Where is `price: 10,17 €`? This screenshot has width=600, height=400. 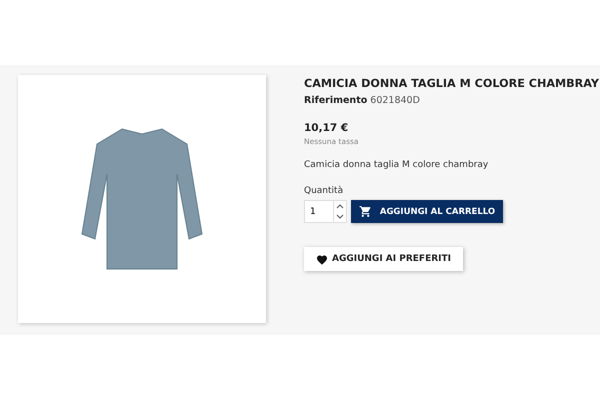
price: 10,17 € is located at coordinates (326, 128).